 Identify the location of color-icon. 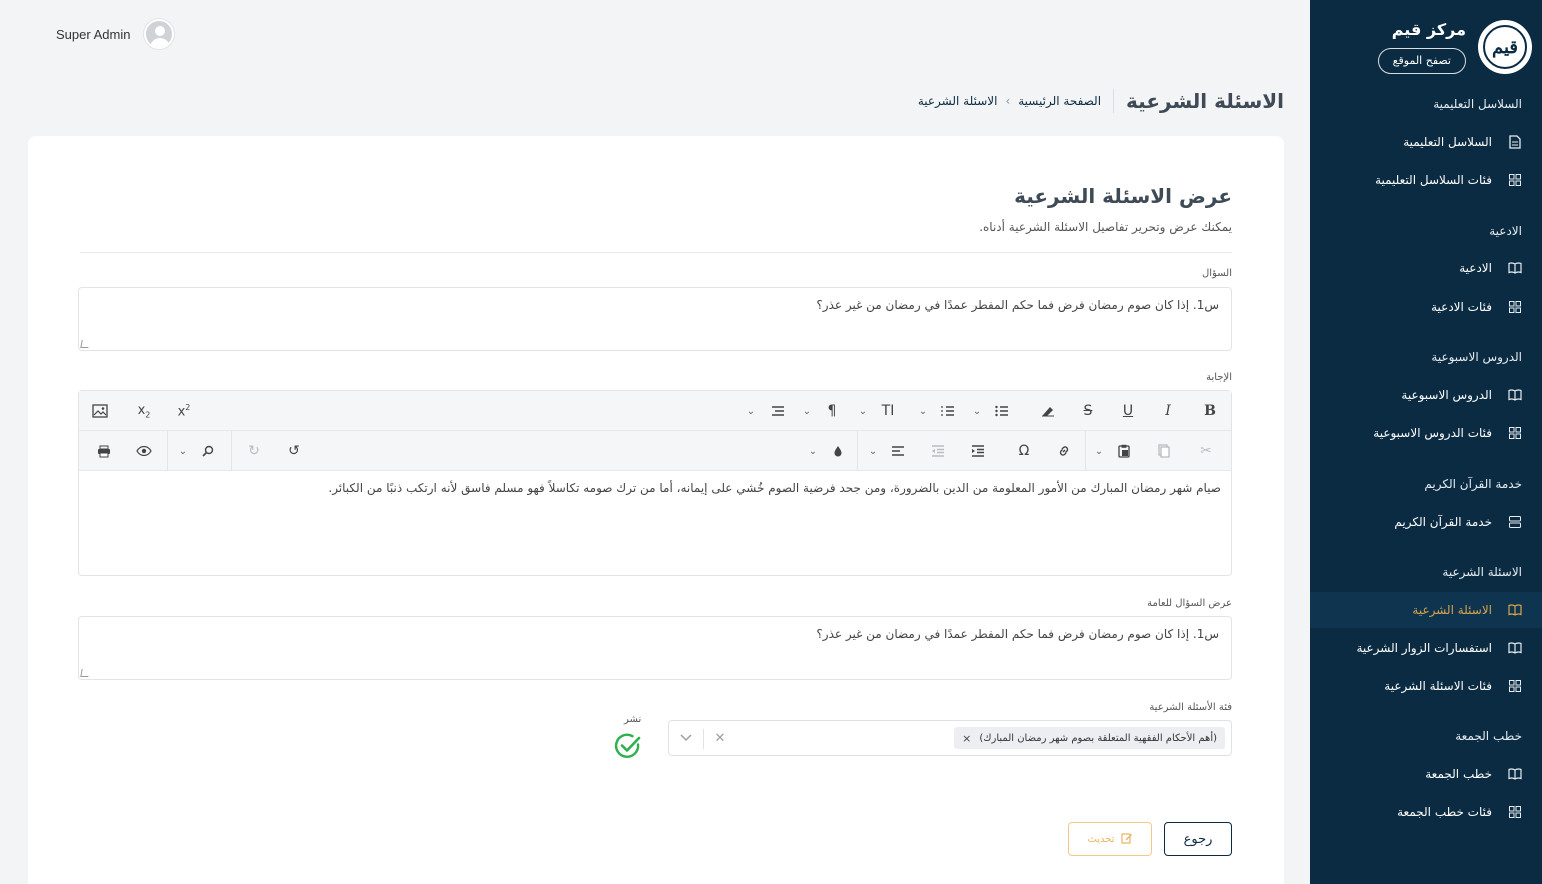
(838, 451).